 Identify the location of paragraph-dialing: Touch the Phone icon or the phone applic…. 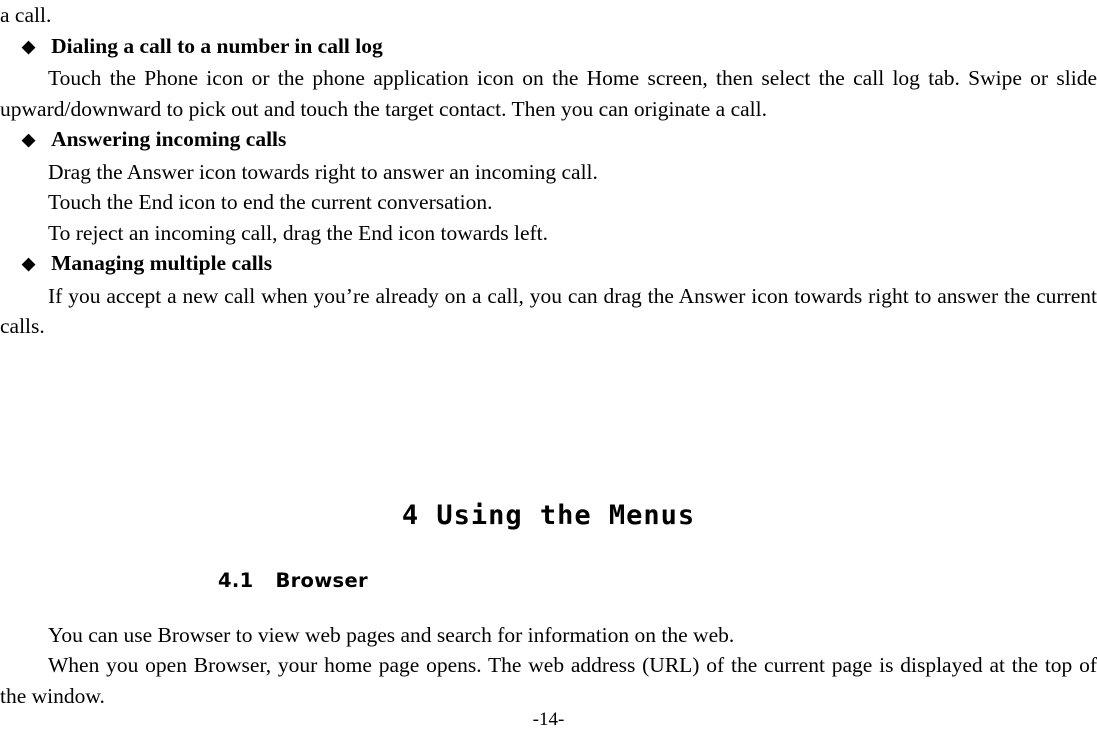
(548, 93).